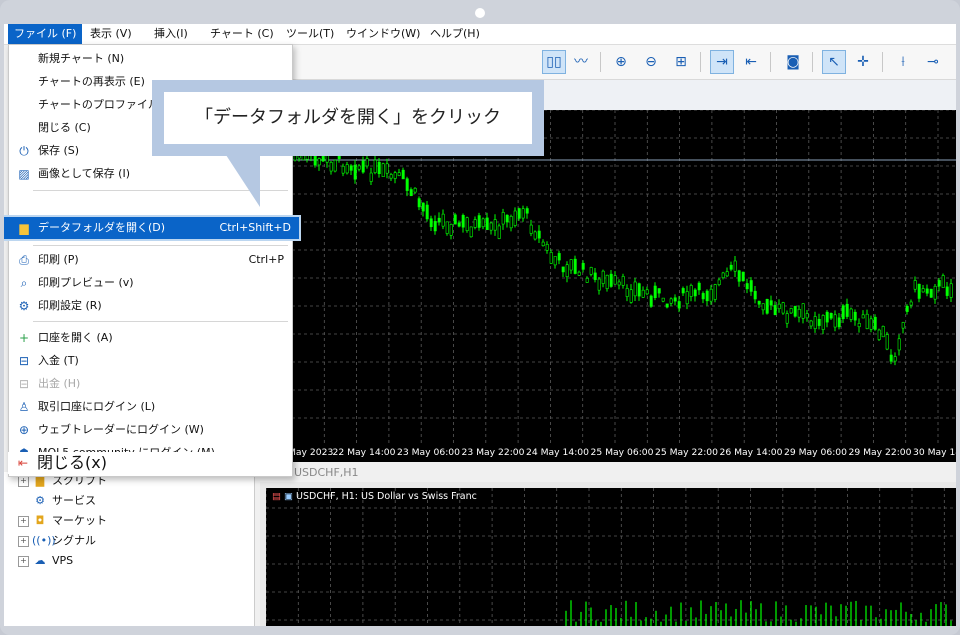 This screenshot has width=960, height=635. I want to click on menu-chart: チャート (C), so click(242, 34).